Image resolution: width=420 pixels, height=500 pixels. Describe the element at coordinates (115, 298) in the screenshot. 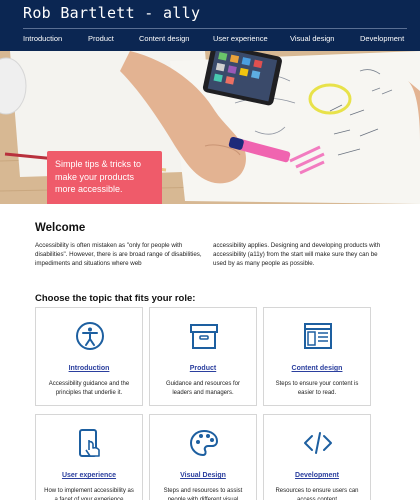

I see `topics-heading: Choose the topic that fits your role:` at that location.